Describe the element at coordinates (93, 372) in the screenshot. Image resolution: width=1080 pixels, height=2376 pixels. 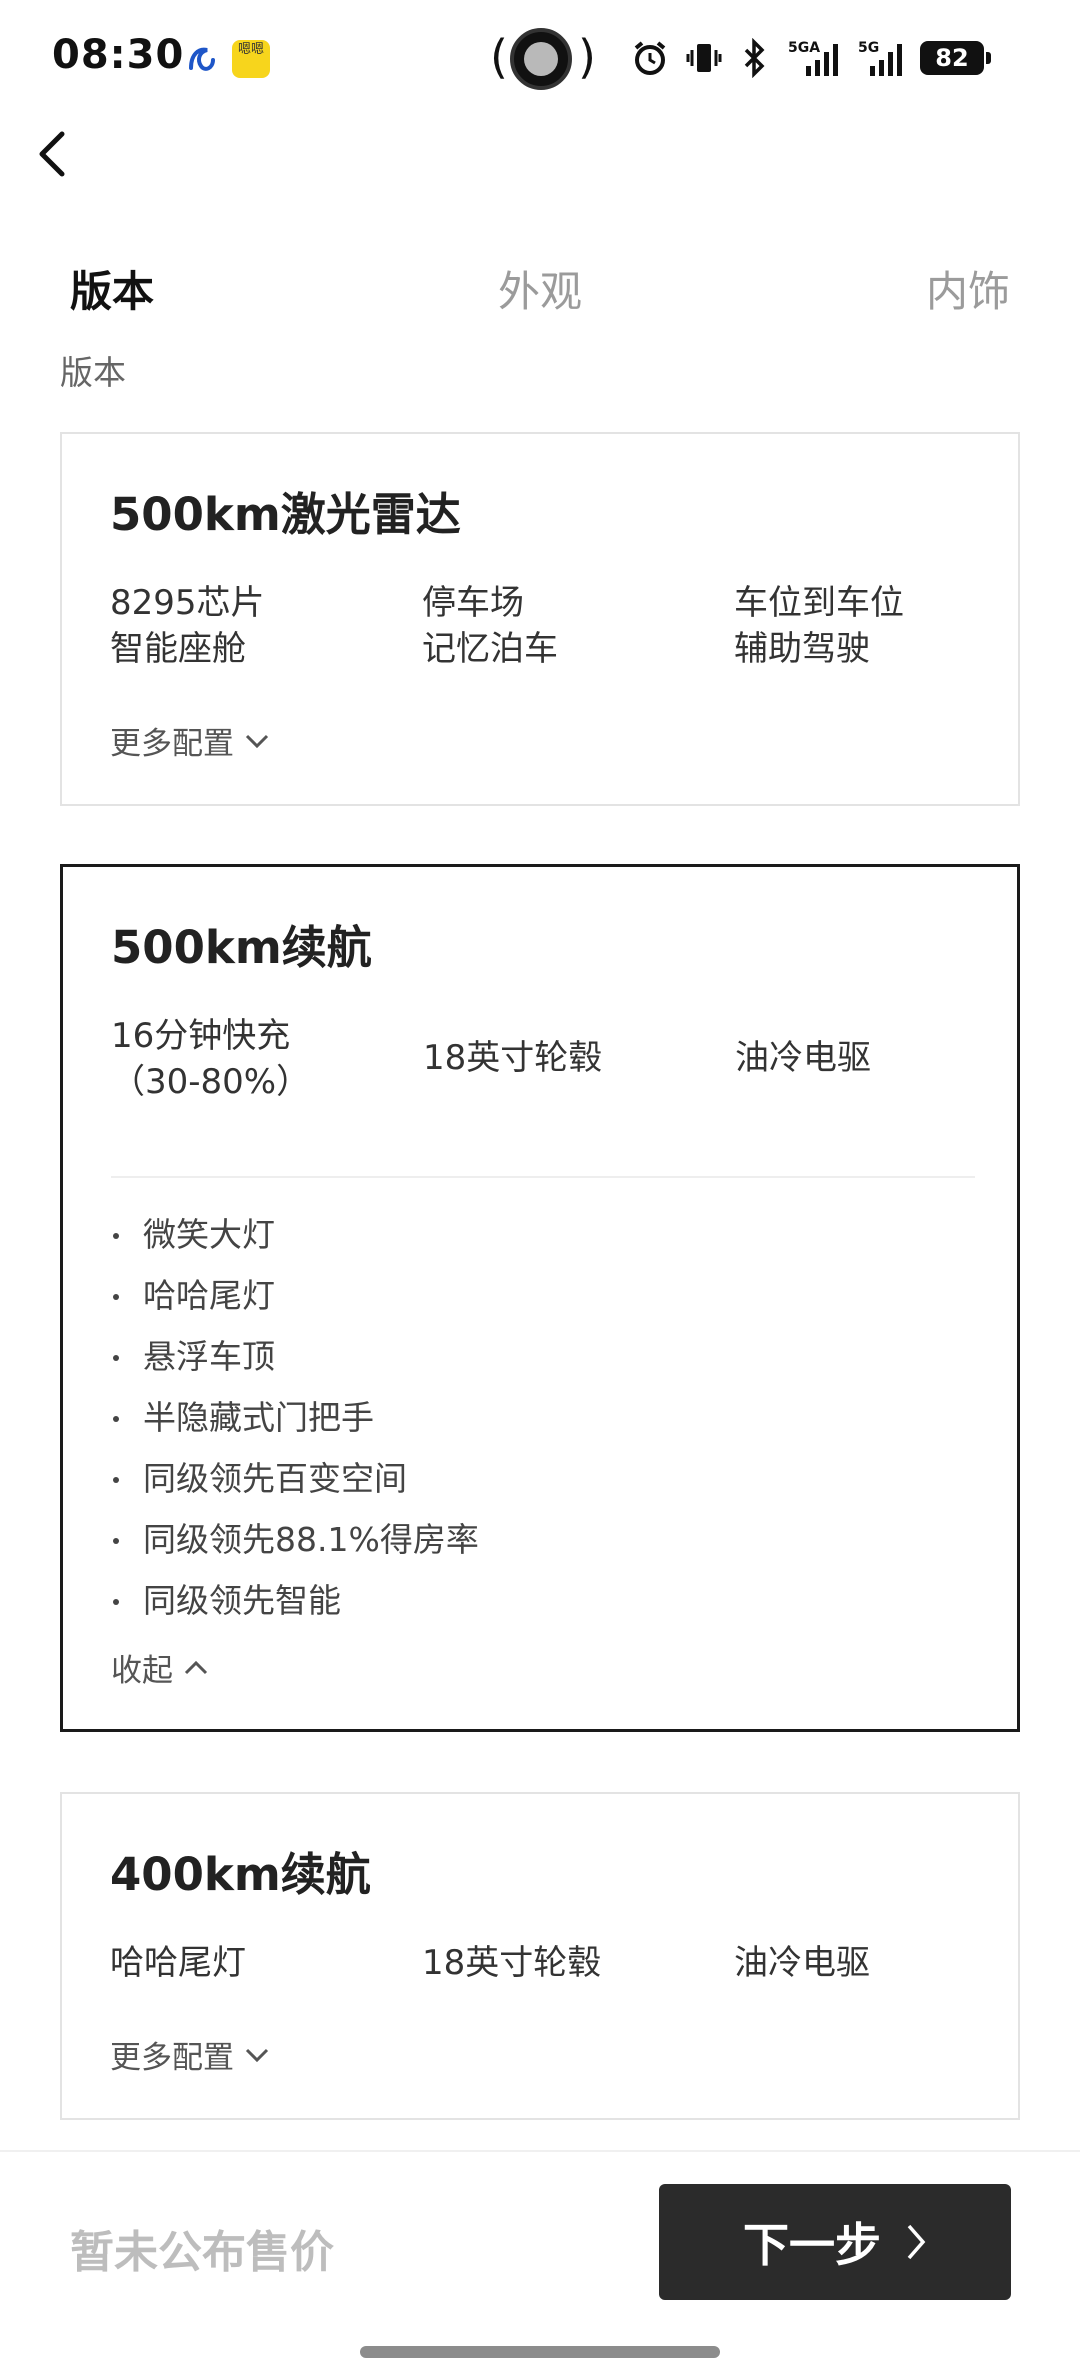
I see `section-label: 版本` at that location.